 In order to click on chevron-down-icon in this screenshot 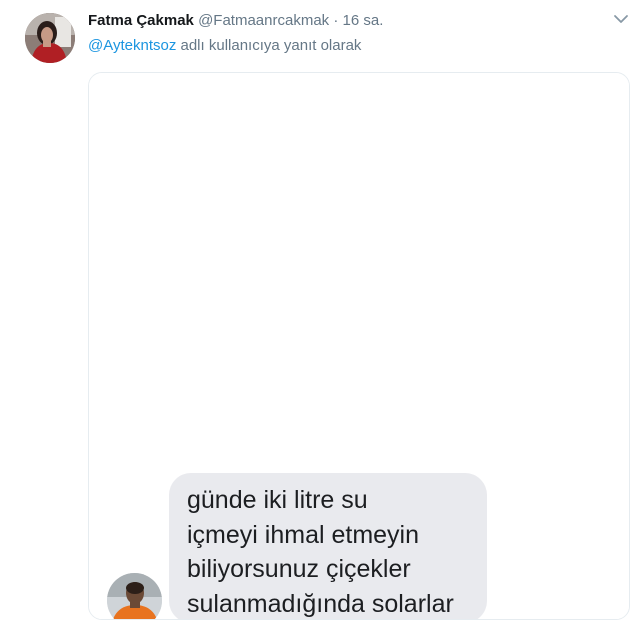, I will do `click(621, 19)`.